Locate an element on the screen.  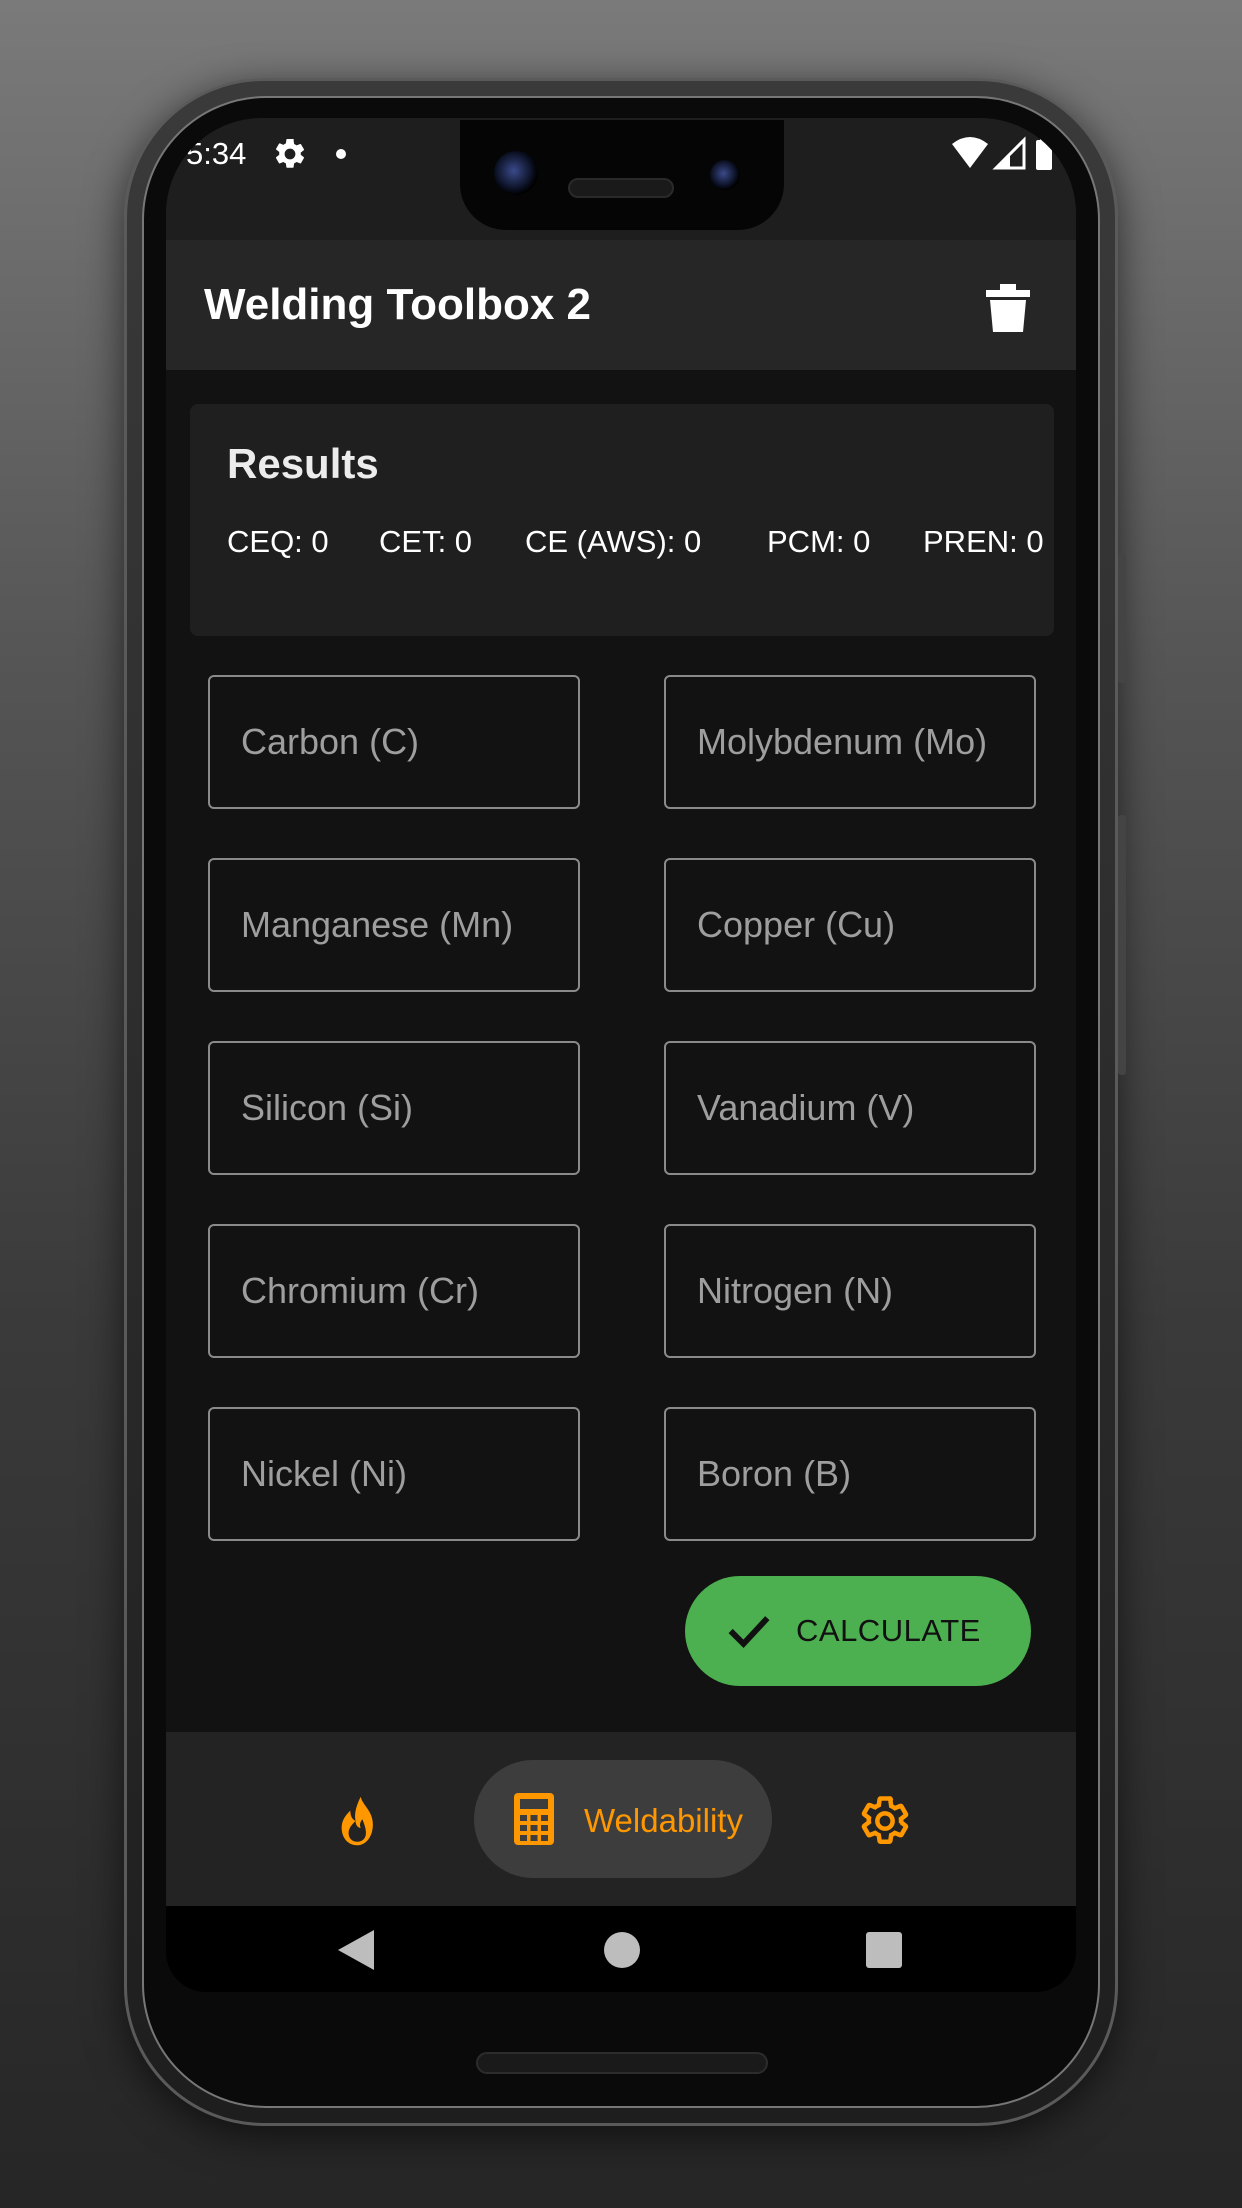
manganese-input is located at coordinates (394, 925).